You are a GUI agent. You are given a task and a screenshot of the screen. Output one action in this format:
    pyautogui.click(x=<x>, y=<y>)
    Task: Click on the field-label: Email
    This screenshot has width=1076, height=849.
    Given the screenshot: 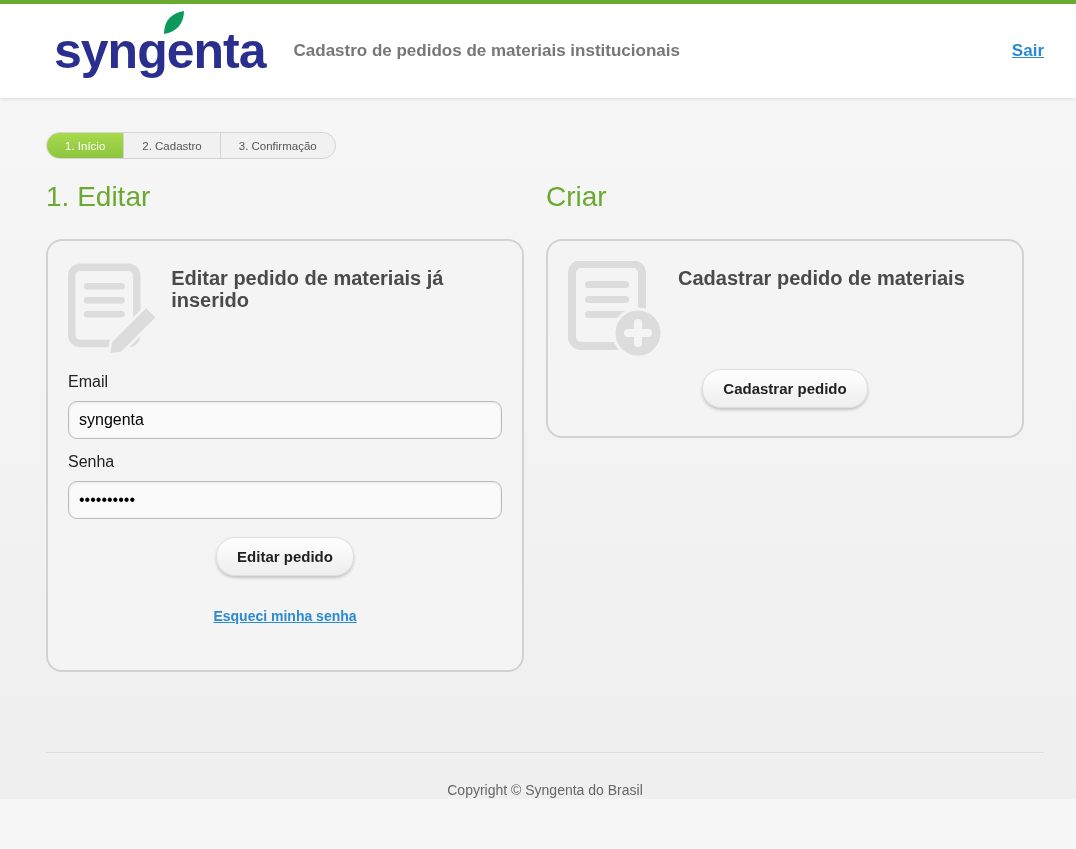 What is the action you would take?
    pyautogui.click(x=88, y=382)
    